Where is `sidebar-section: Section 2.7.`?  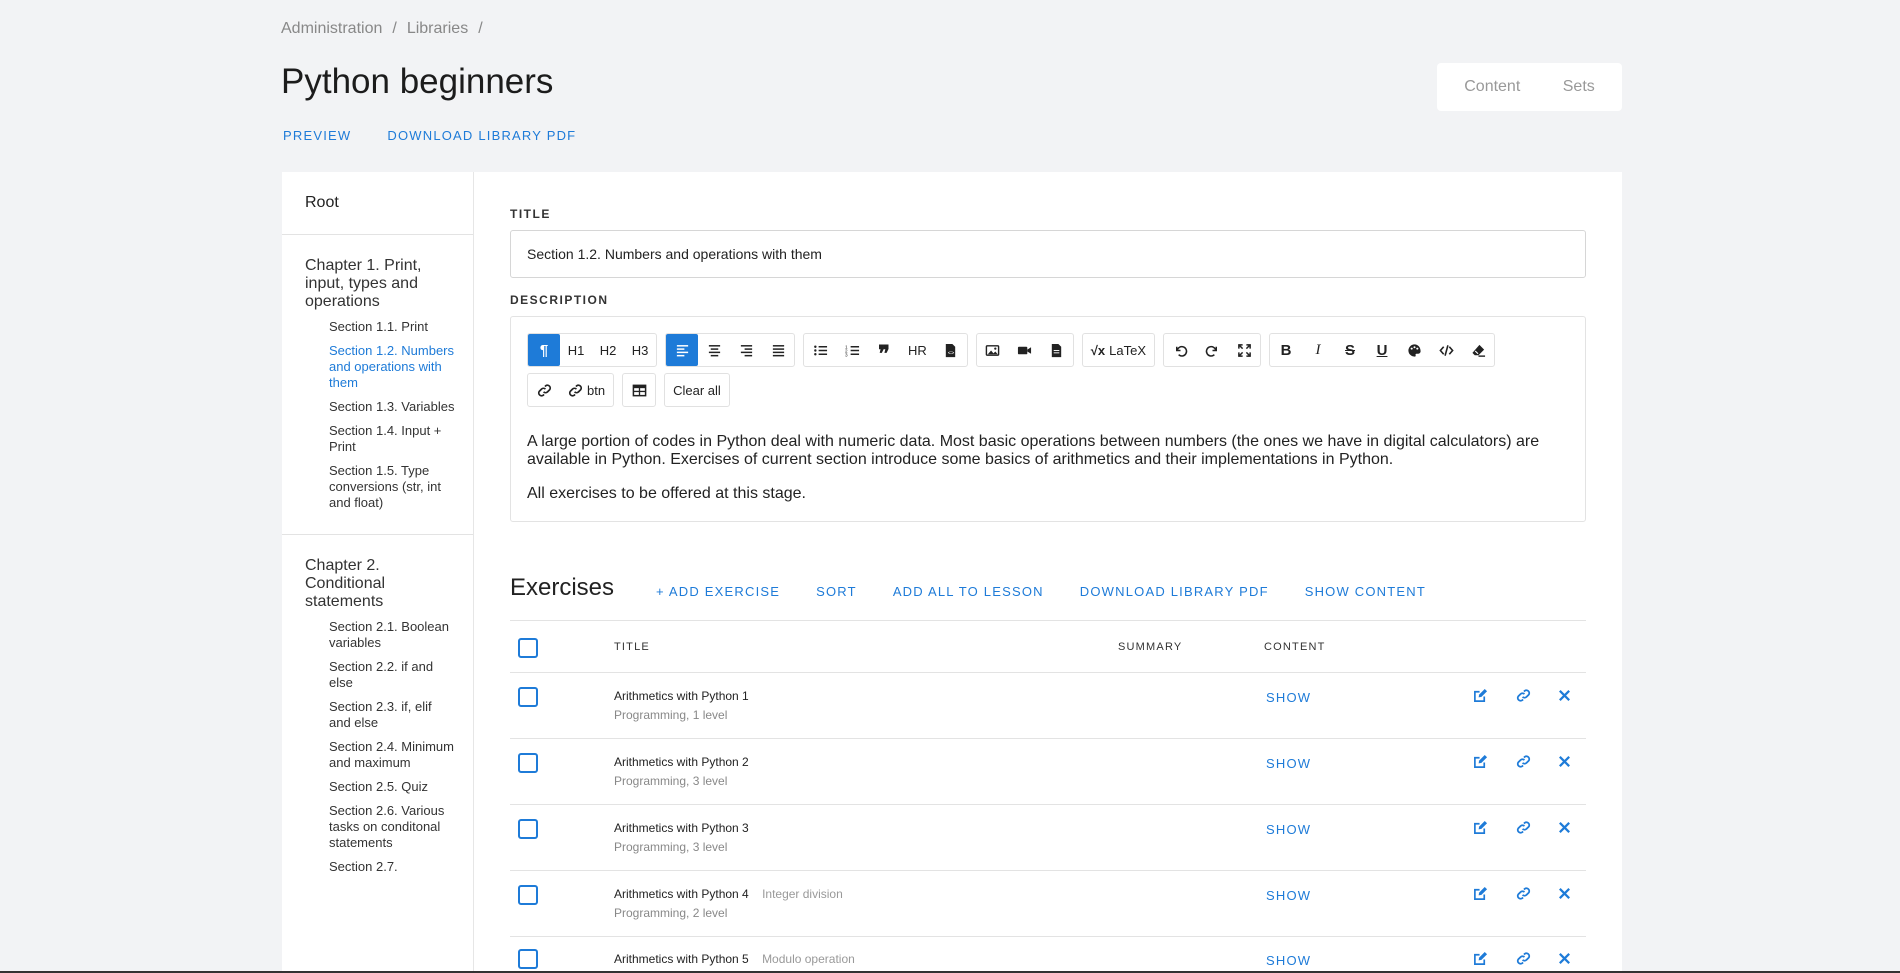 sidebar-section: Section 2.7. is located at coordinates (392, 867).